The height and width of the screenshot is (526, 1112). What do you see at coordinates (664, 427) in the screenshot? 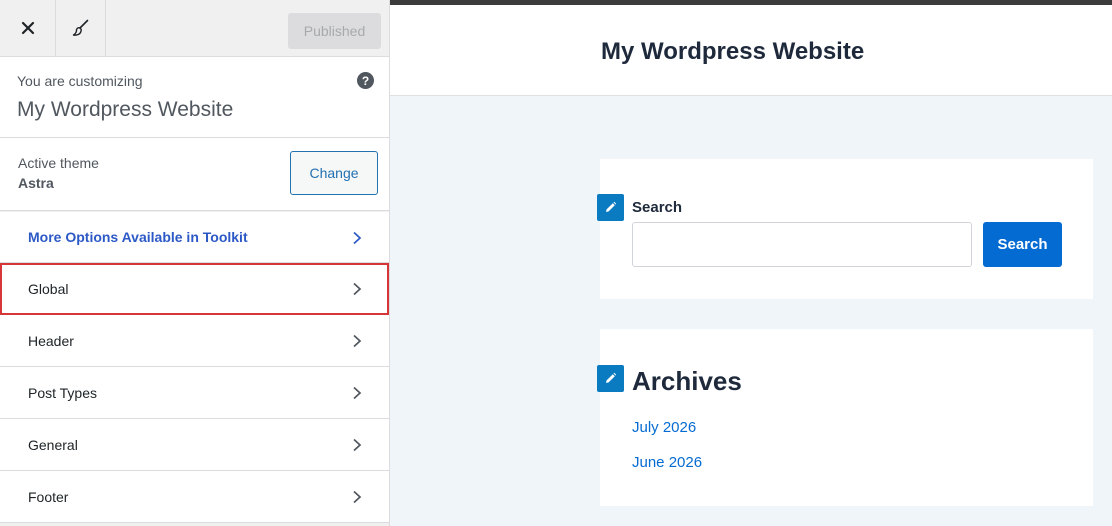
I see `archive-link: July 2026` at bounding box center [664, 427].